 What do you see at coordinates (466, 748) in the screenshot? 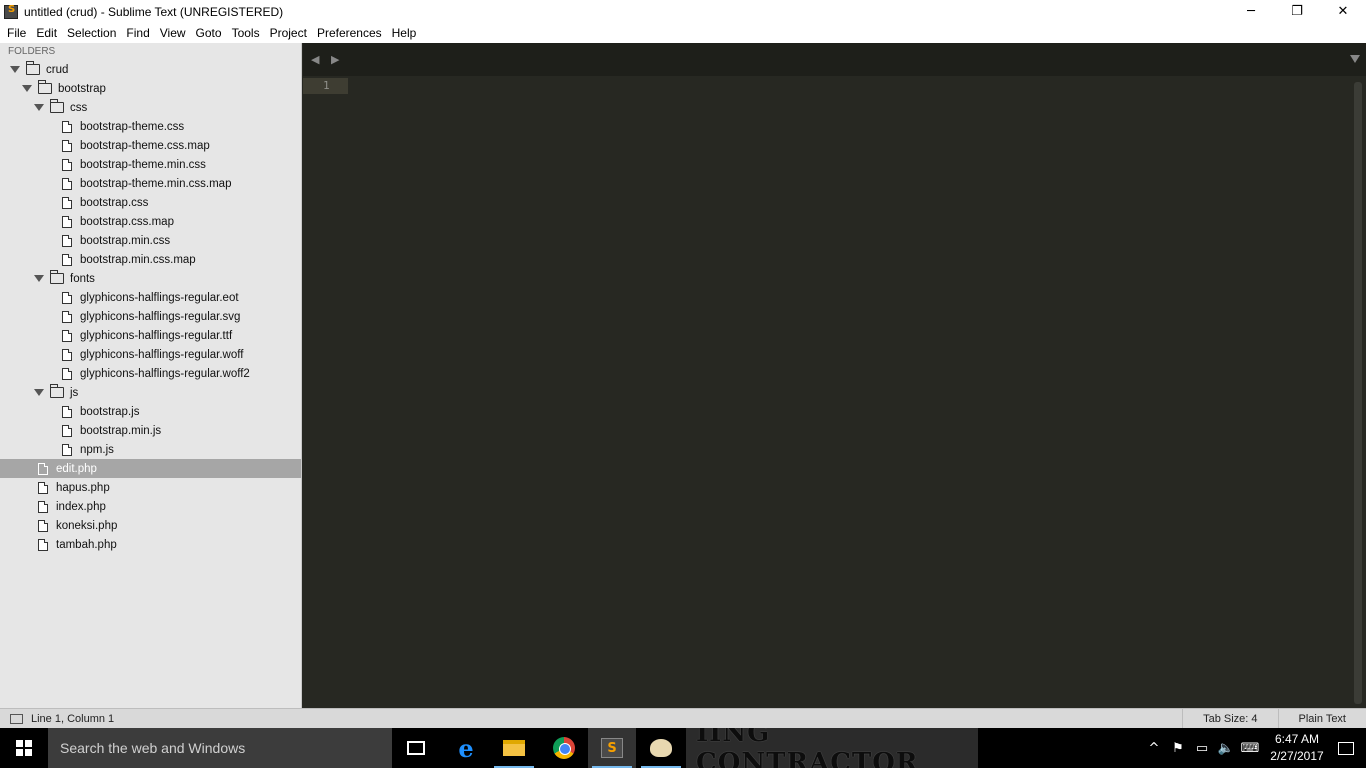
I see `edge-button: e` at bounding box center [466, 748].